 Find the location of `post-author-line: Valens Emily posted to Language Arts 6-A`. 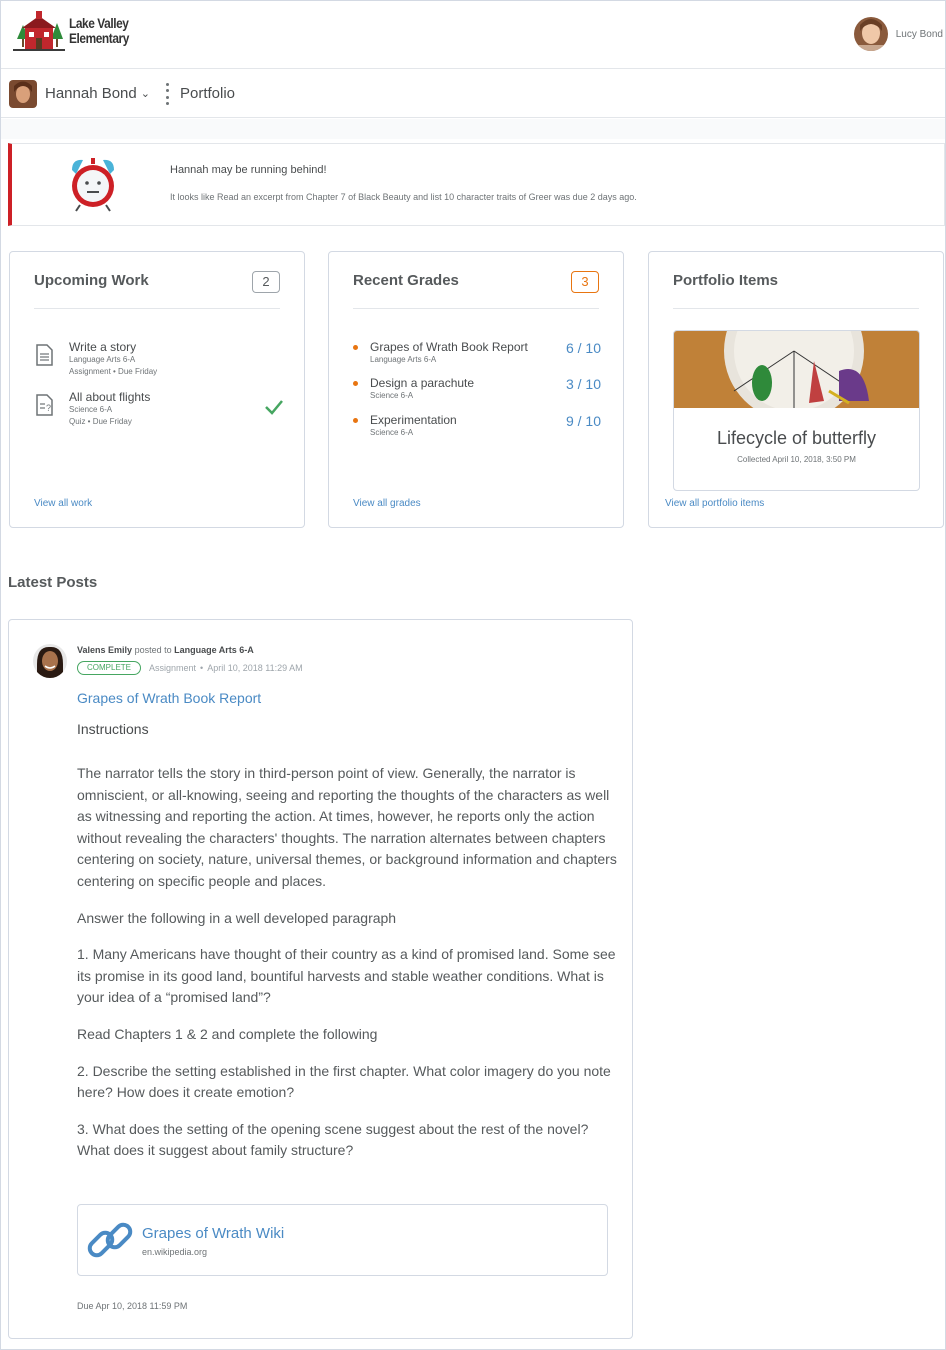

post-author-line: Valens Emily posted to Language Arts 6-A is located at coordinates (165, 650).